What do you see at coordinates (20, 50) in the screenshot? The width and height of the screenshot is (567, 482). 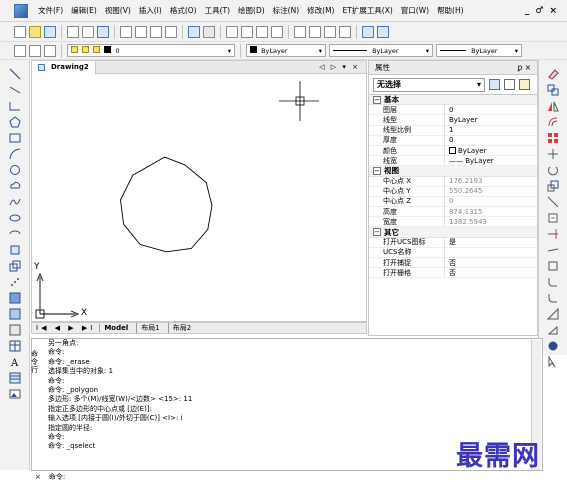 I see `layer-manager-icon` at bounding box center [20, 50].